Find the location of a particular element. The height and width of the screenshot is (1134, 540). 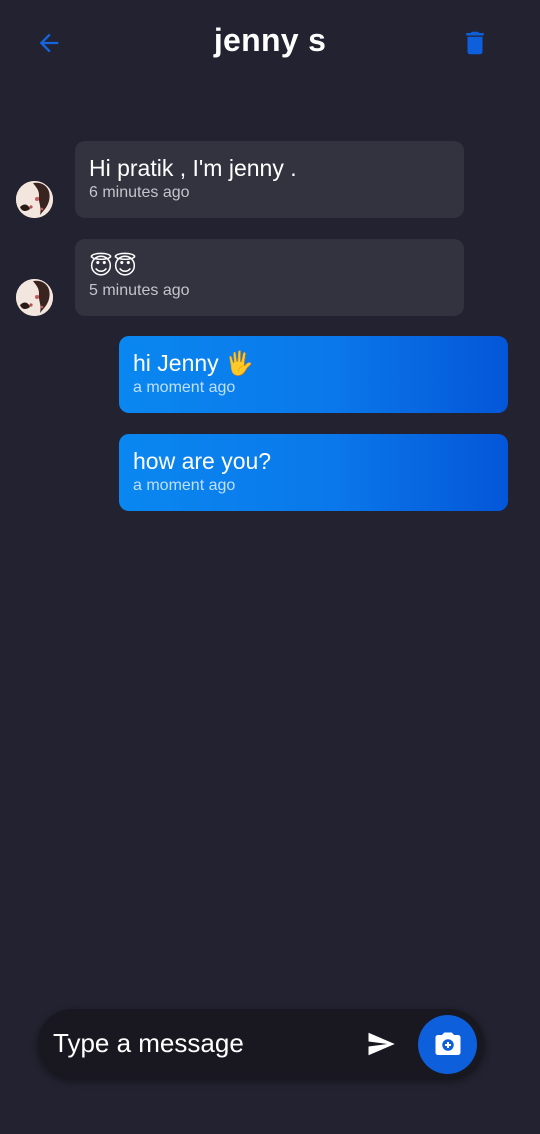

incoming-message-bubble: Hi pratik , I'm jenny . 6 minutes ago is located at coordinates (269, 179).